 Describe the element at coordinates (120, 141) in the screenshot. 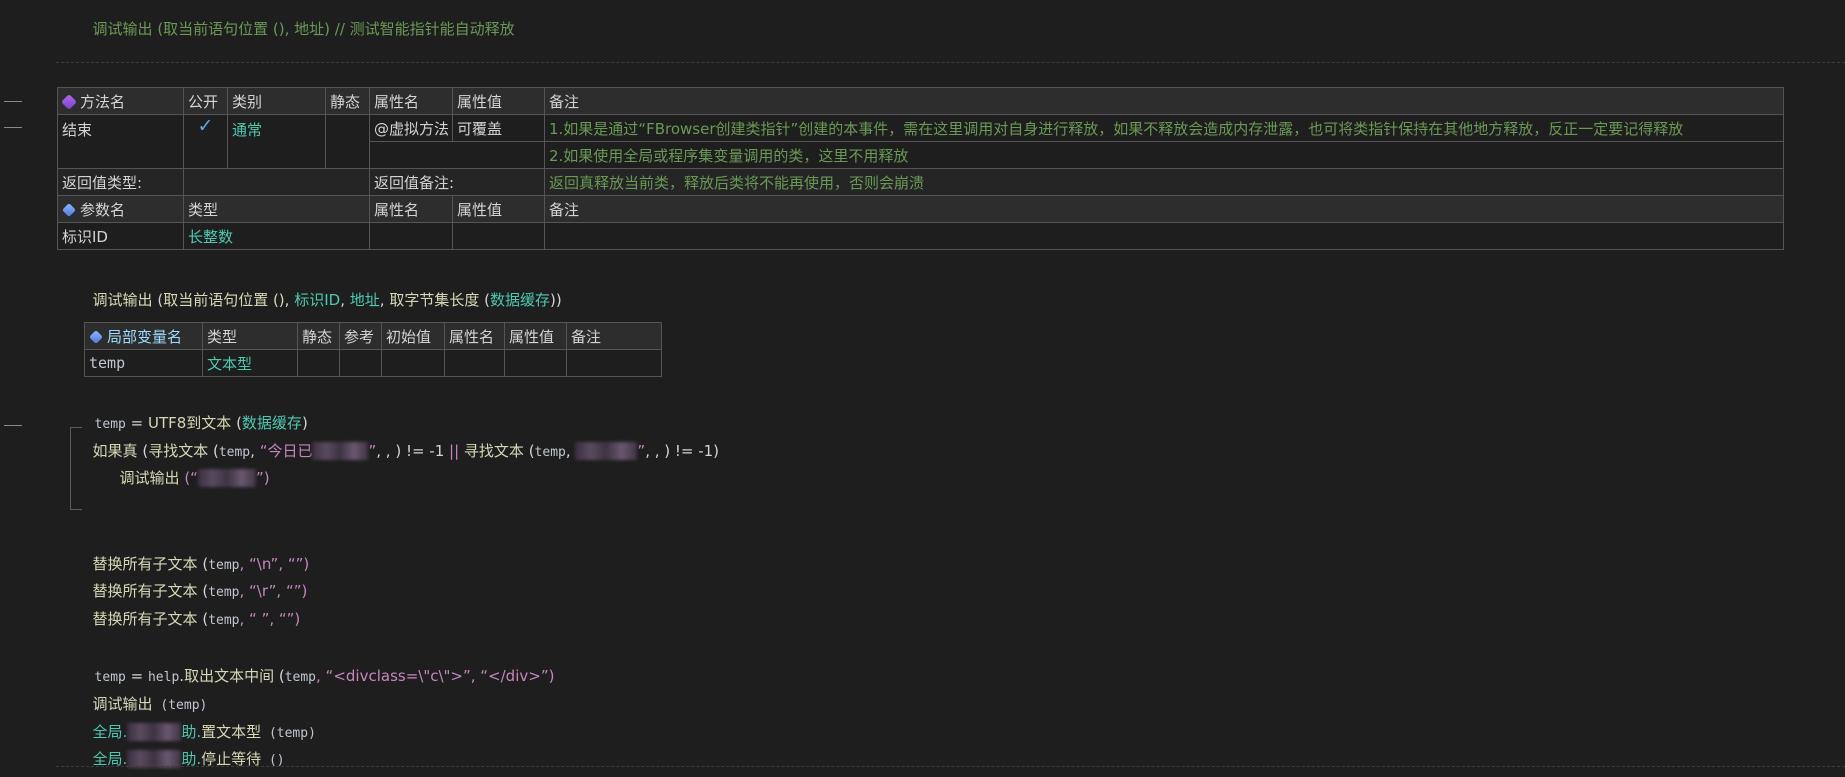

I see `method-name-cell: 结束` at that location.